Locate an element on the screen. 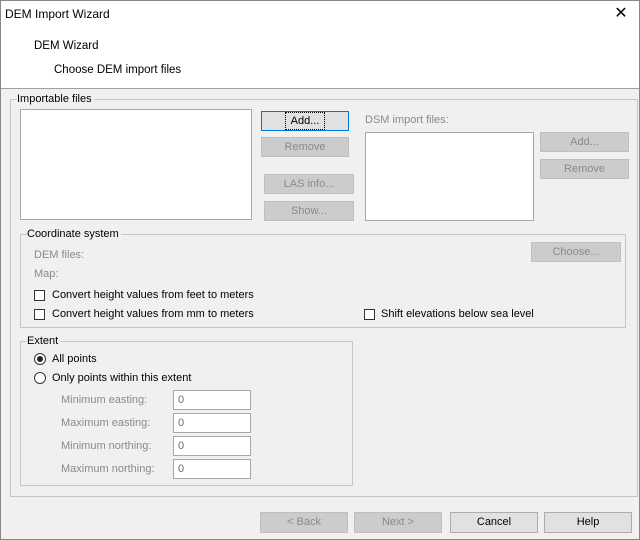  min-northing-label: Minimum northing: is located at coordinates (106, 446).